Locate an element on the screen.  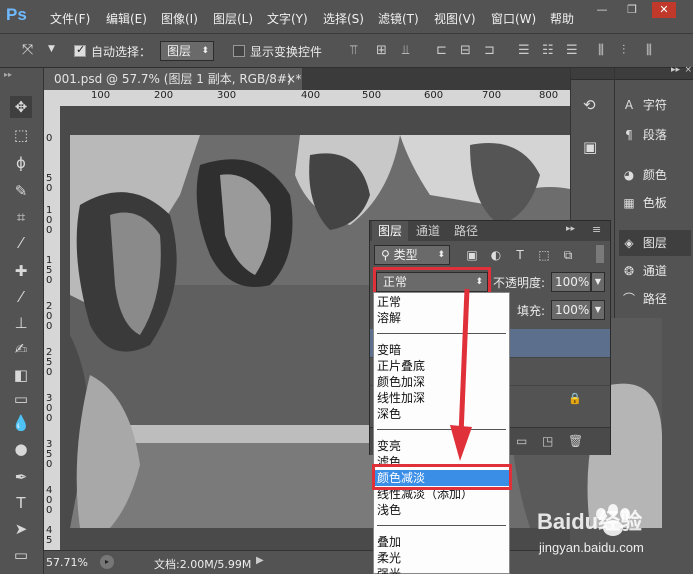
opacity-label: 不透明度: is located at coordinates (519, 283).